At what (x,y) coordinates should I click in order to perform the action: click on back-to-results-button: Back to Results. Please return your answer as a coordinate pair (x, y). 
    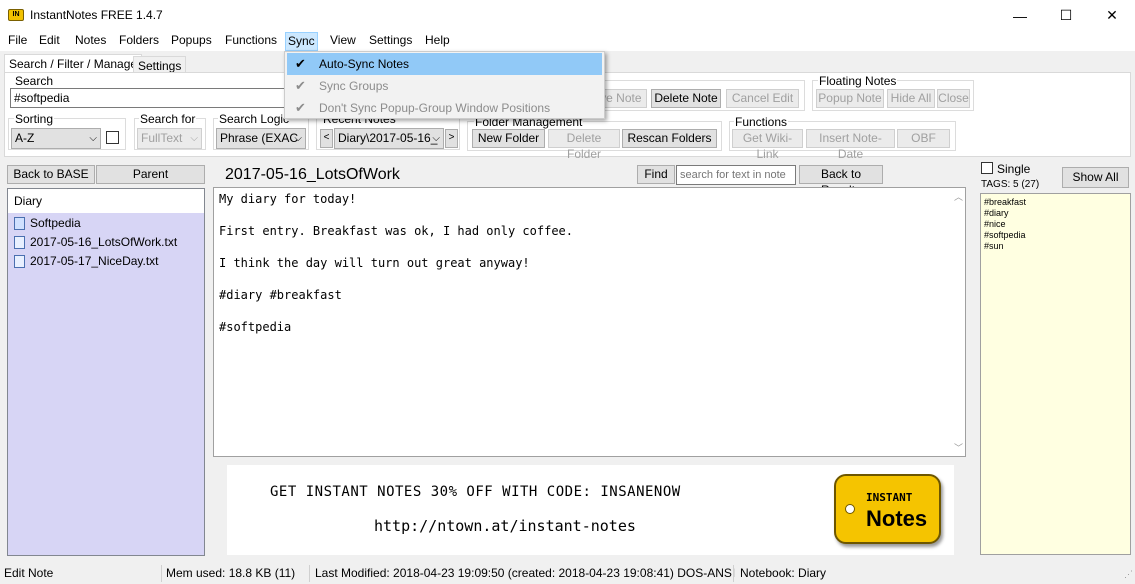
    Looking at the image, I should click on (841, 181).